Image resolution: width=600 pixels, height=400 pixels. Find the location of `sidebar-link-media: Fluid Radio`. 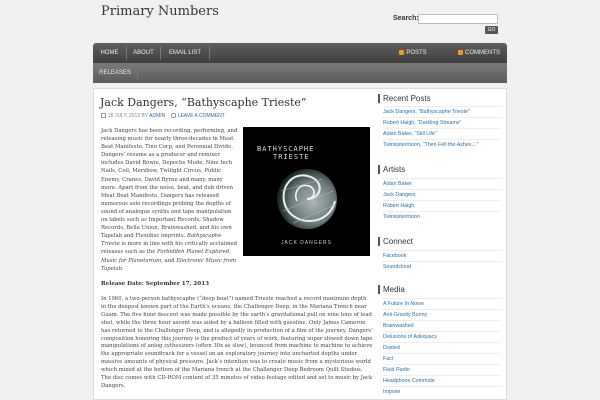

sidebar-link-media: Fluid Radio is located at coordinates (442, 369).